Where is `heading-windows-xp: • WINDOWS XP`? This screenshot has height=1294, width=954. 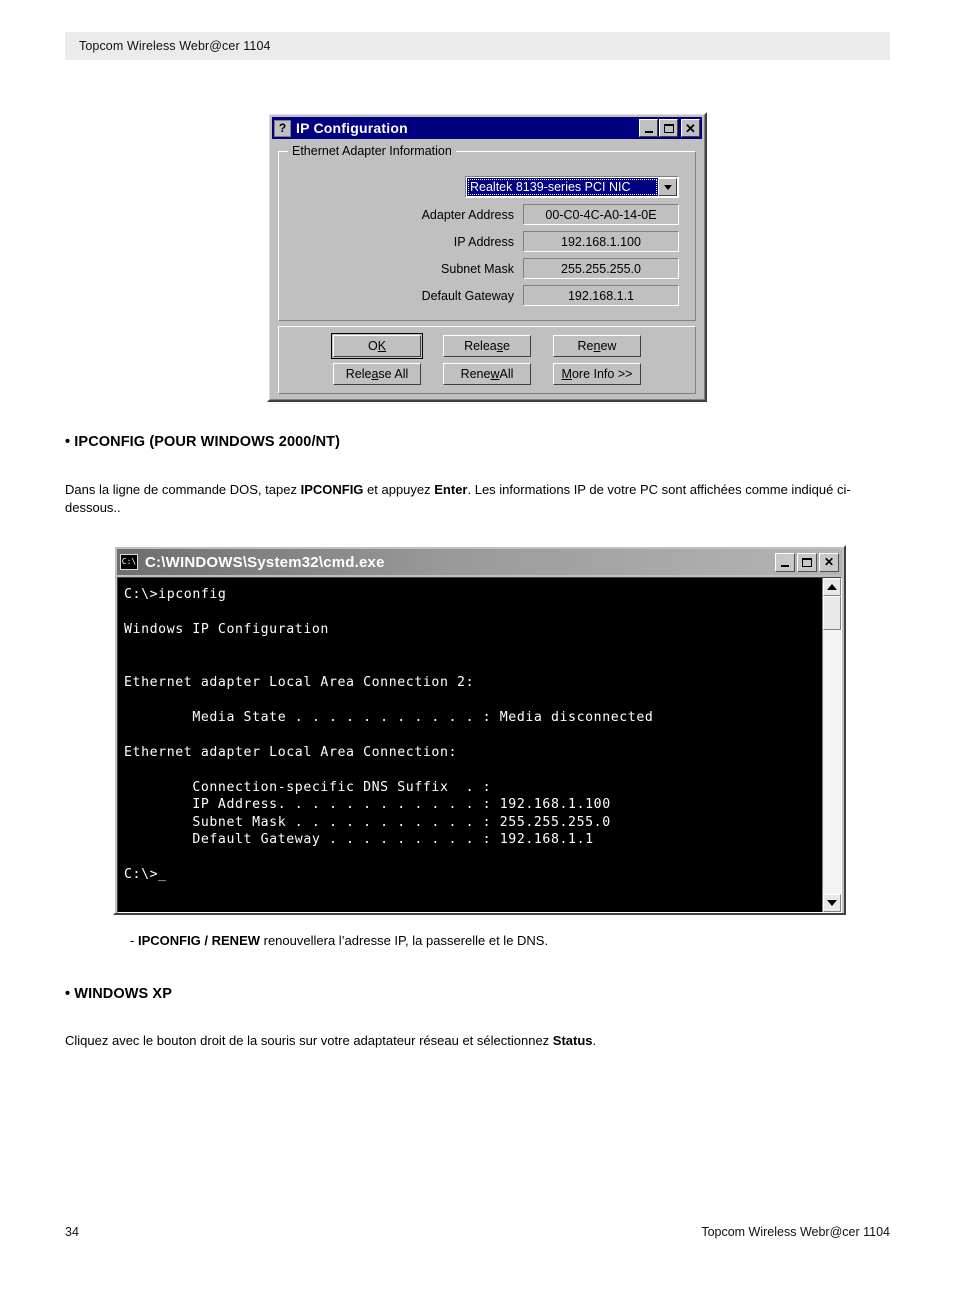 heading-windows-xp: • WINDOWS XP is located at coordinates (118, 994).